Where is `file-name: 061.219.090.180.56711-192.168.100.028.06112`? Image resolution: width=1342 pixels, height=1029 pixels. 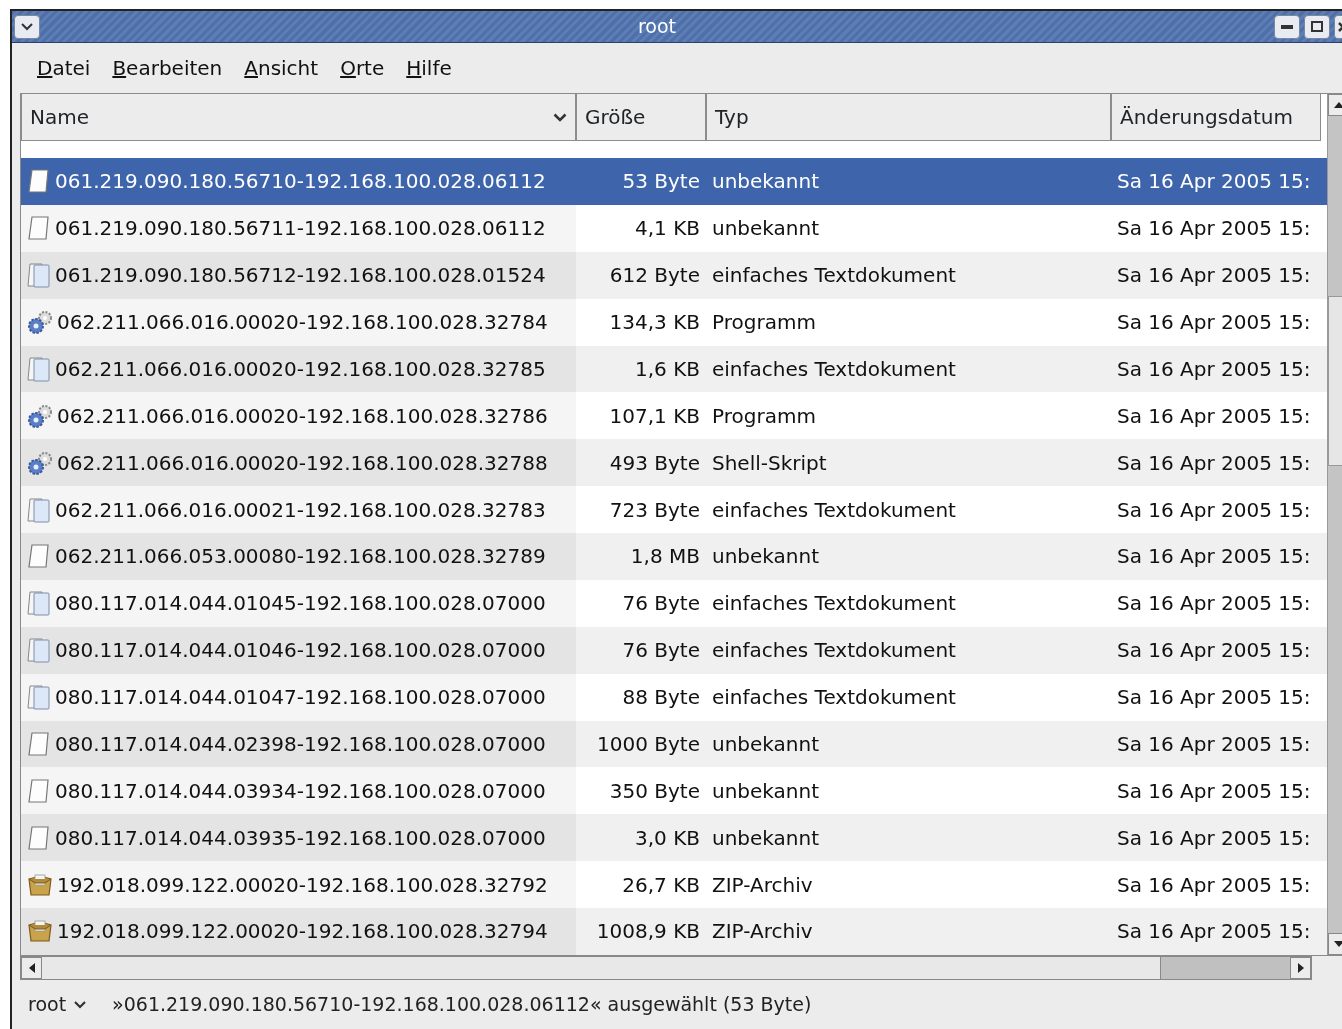
file-name: 061.219.090.180.56711-192.168.100.028.06112 is located at coordinates (300, 229).